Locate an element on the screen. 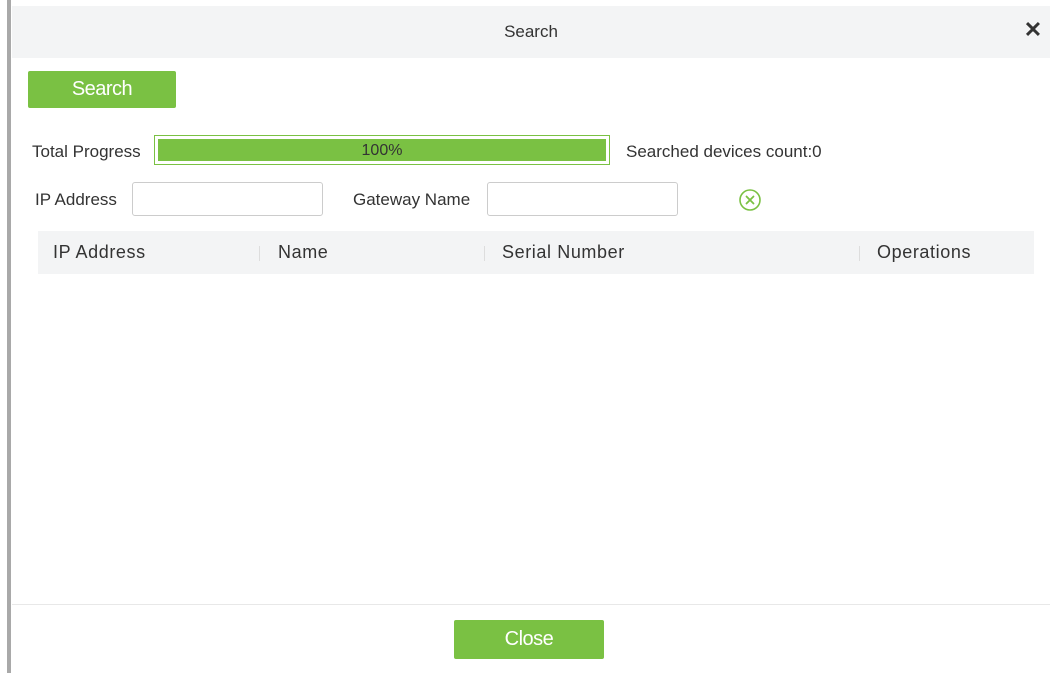  column-ip-address: IP Address is located at coordinates (99, 252).